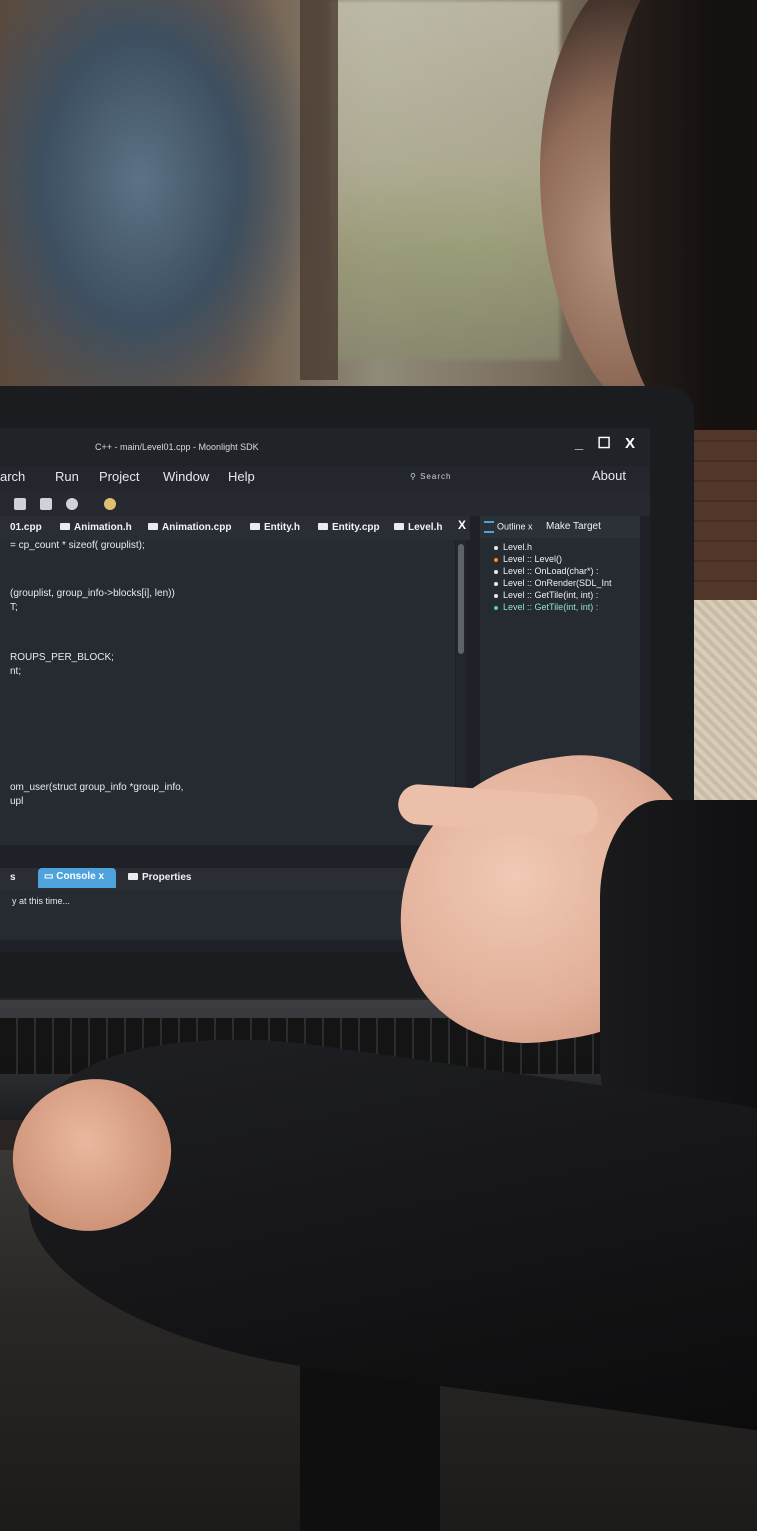 This screenshot has height=1531, width=757. I want to click on new-file-icon, so click(20, 504).